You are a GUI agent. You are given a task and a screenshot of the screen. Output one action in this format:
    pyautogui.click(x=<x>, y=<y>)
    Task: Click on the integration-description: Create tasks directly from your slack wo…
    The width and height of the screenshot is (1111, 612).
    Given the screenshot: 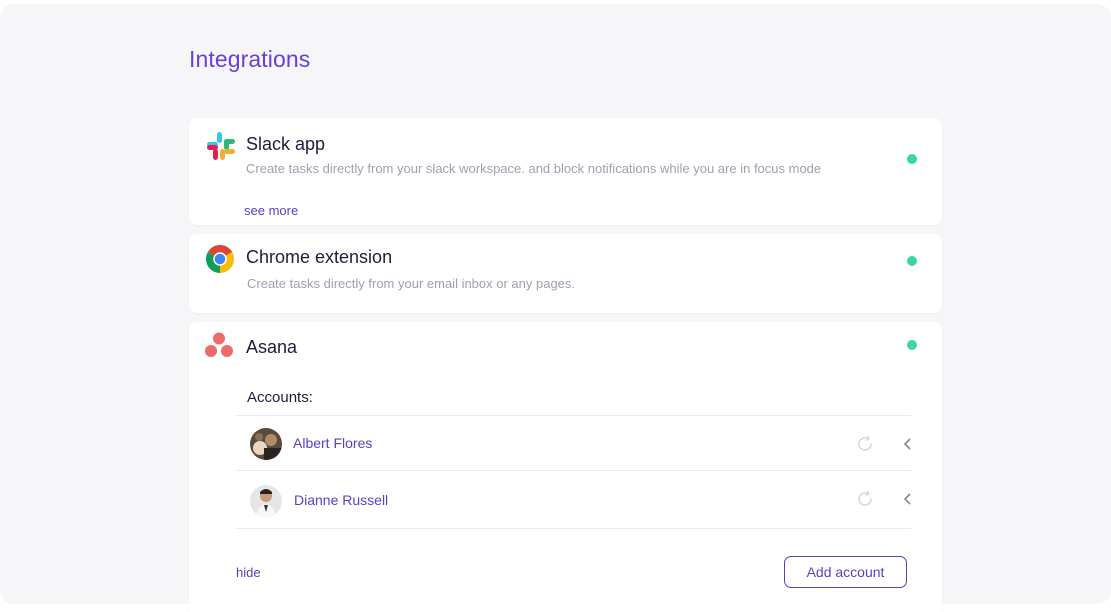 What is the action you would take?
    pyautogui.click(x=534, y=168)
    